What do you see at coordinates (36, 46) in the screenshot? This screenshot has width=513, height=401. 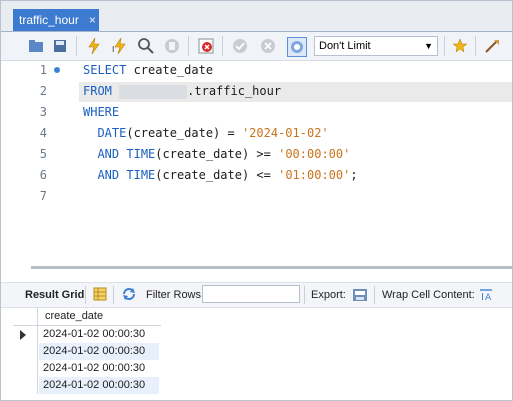 I see `open-file-icon` at bounding box center [36, 46].